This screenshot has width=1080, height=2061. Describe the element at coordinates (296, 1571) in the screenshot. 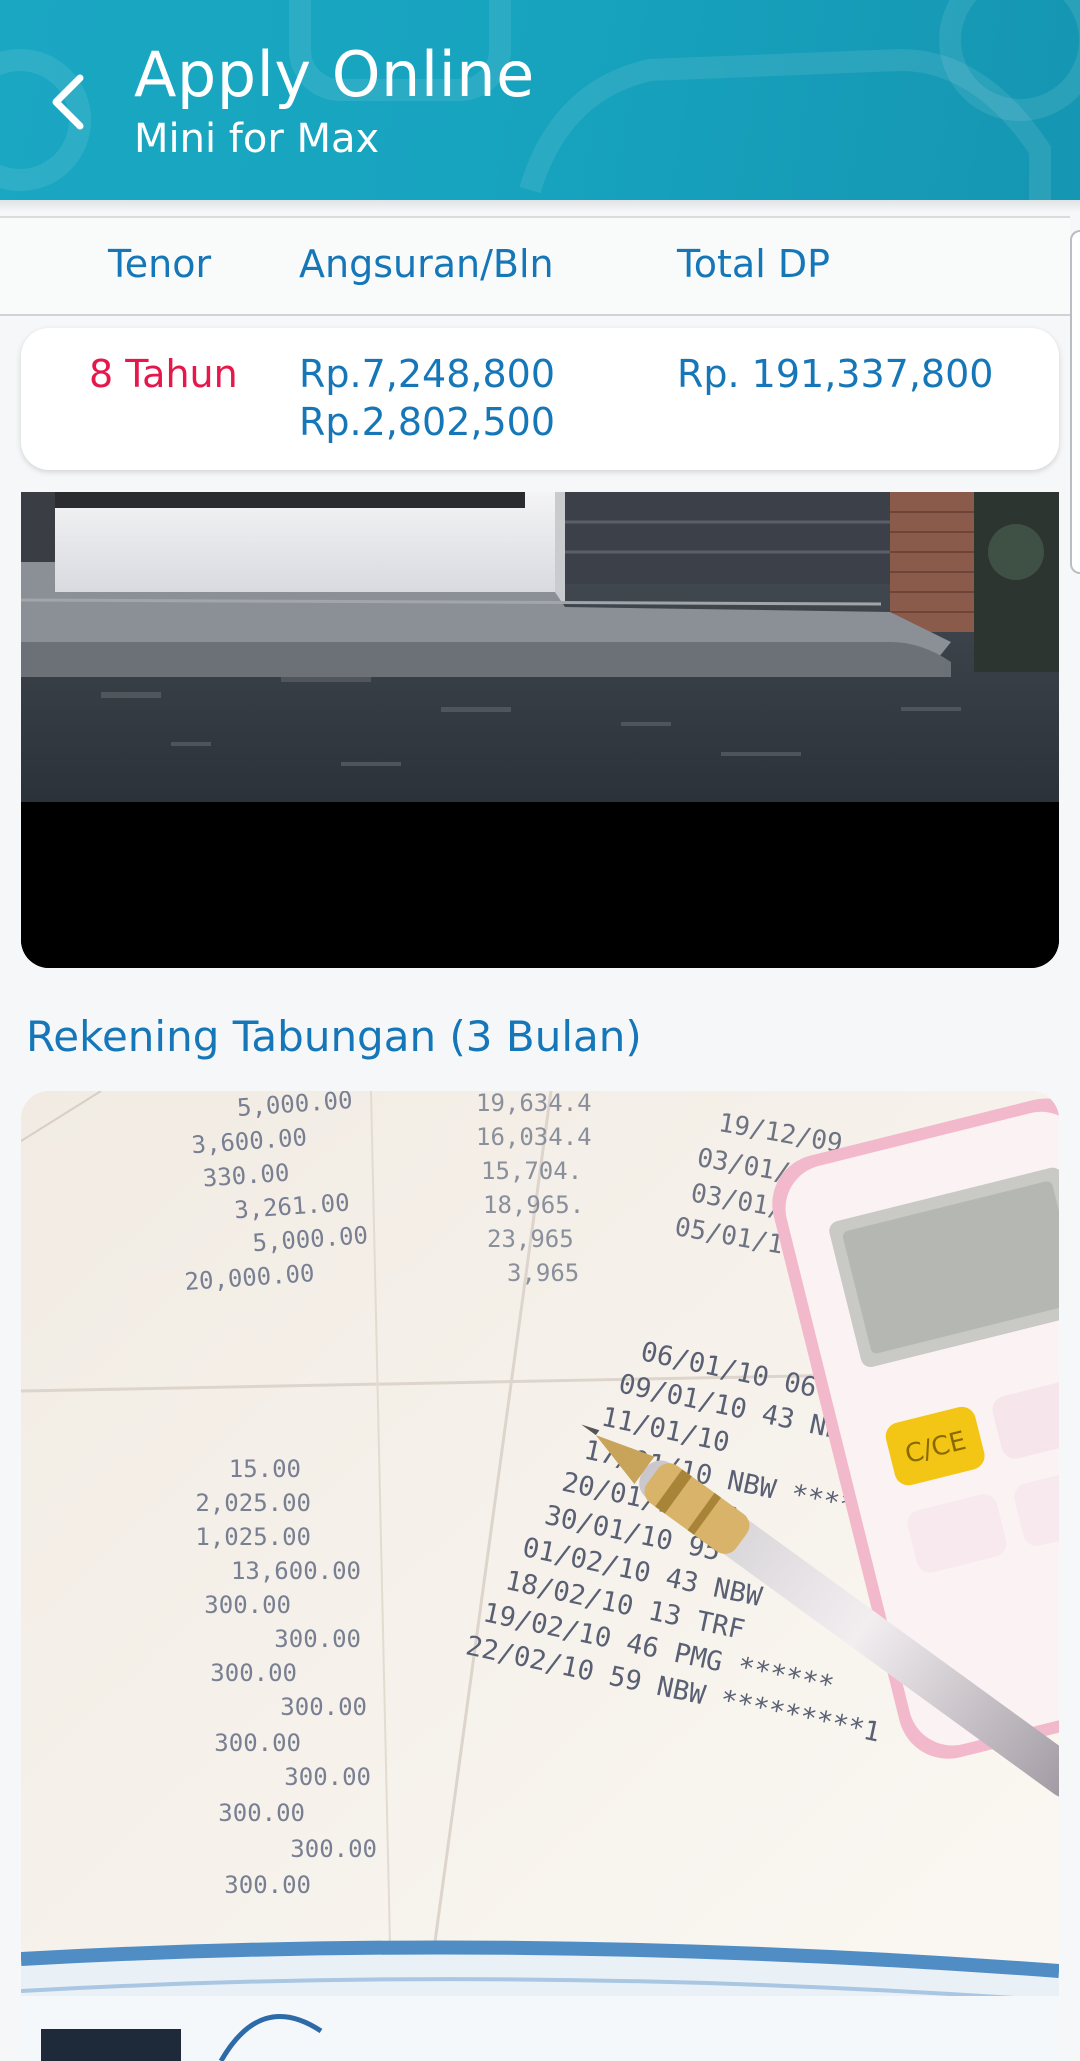

I see `statement-amount: 13,600.00` at that location.